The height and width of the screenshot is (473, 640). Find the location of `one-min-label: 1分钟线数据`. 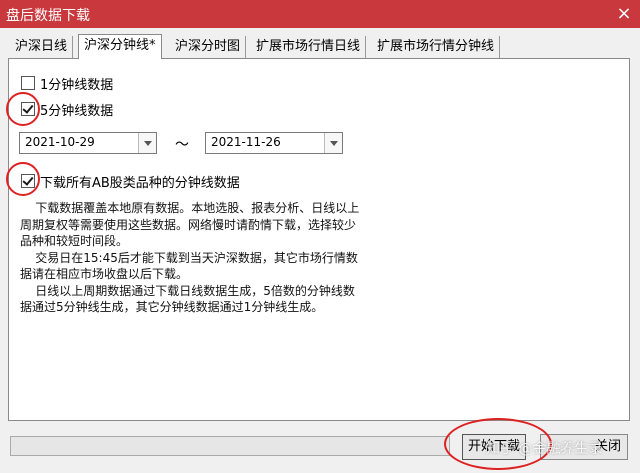

one-min-label: 1分钟线数据 is located at coordinates (77, 85).